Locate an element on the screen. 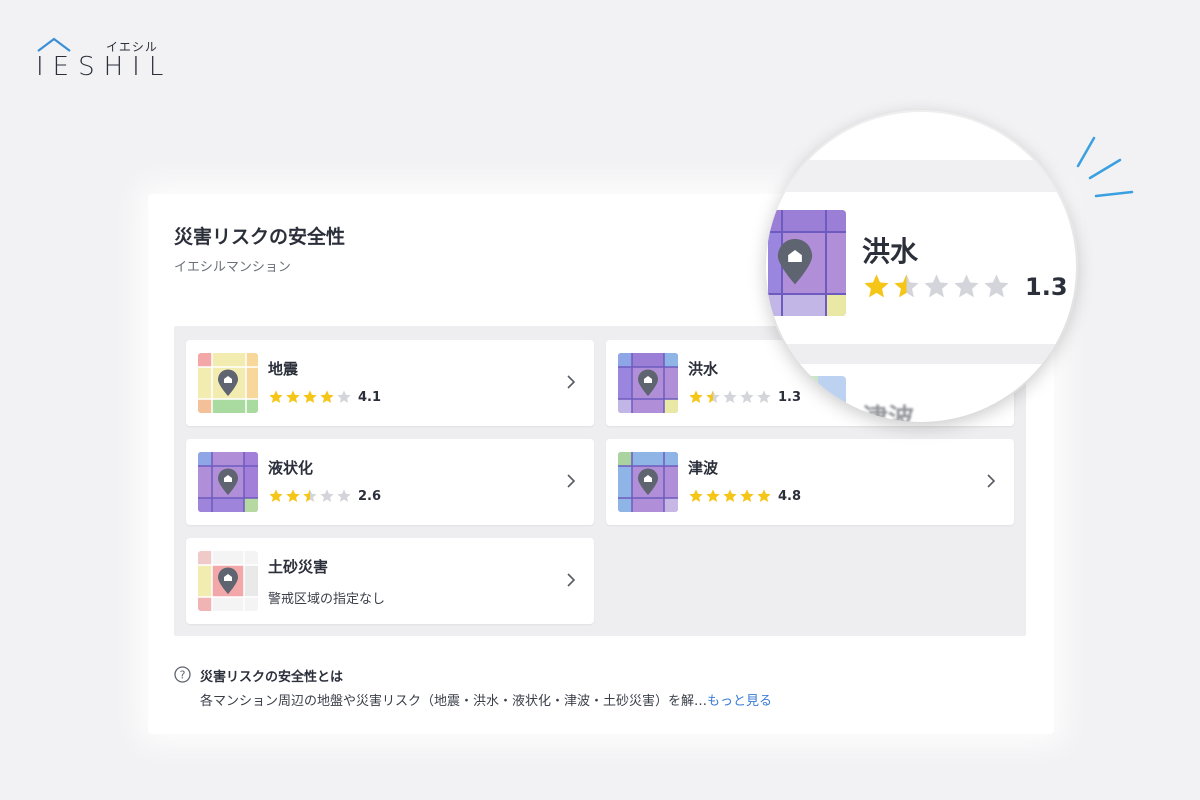  risk-description: 警戒区域の指定なし is located at coordinates (327, 599).